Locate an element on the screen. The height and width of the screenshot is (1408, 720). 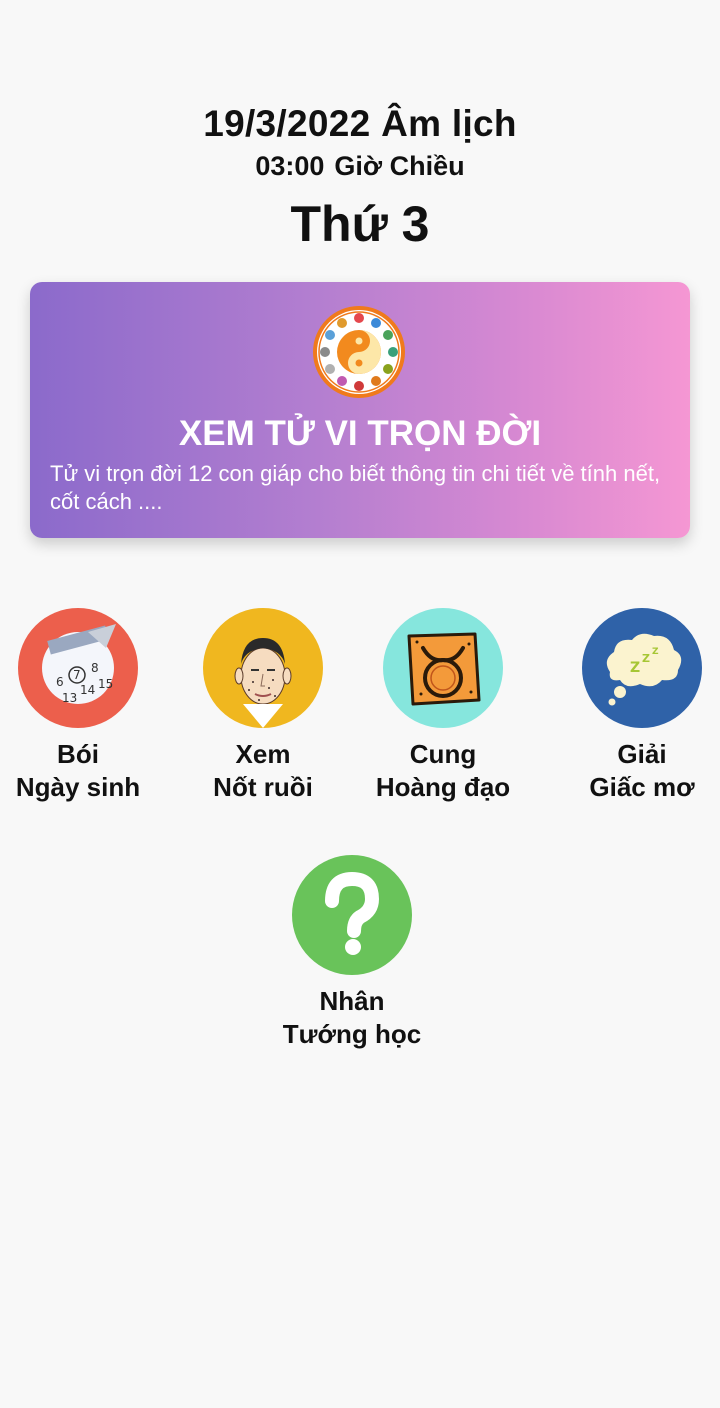
lunar-date: 19/3/2022 Âm lịch is located at coordinates (360, 123).